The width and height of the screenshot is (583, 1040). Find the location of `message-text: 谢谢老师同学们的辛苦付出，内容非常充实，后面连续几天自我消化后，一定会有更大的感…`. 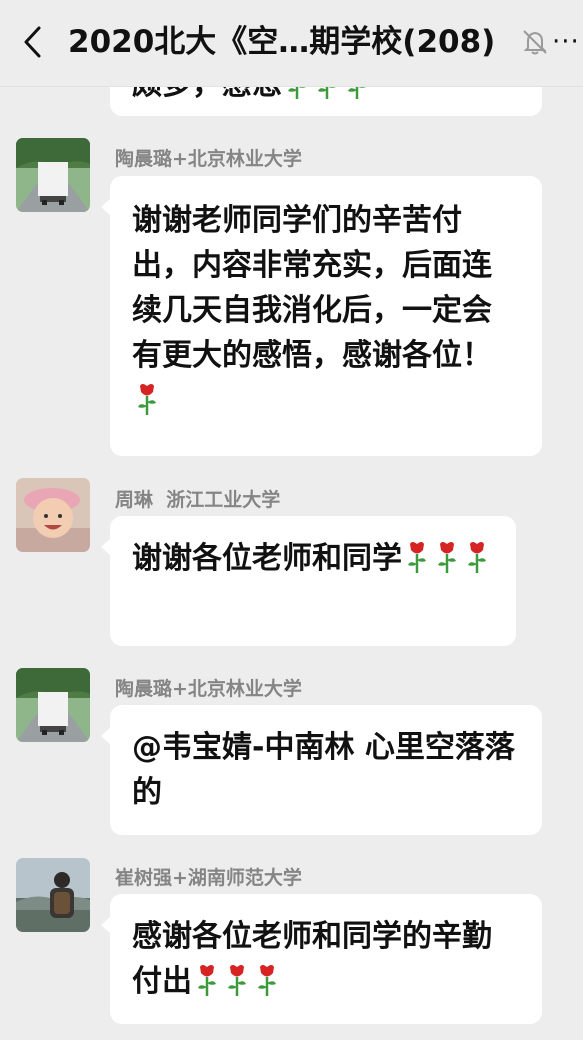

message-text: 谢谢老师同学们的辛苦付出，内容非常充实，后面连续几天自我消化后，一定会有更大的感… is located at coordinates (312, 288).